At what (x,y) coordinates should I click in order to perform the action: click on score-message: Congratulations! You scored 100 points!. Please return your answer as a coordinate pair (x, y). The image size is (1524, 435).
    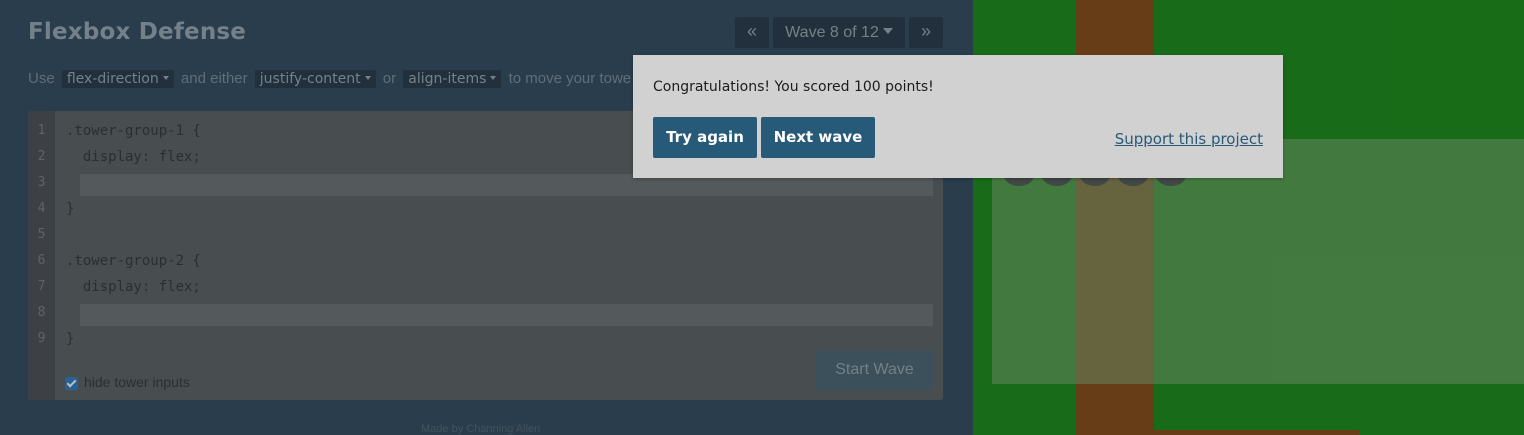
    Looking at the image, I should click on (793, 87).